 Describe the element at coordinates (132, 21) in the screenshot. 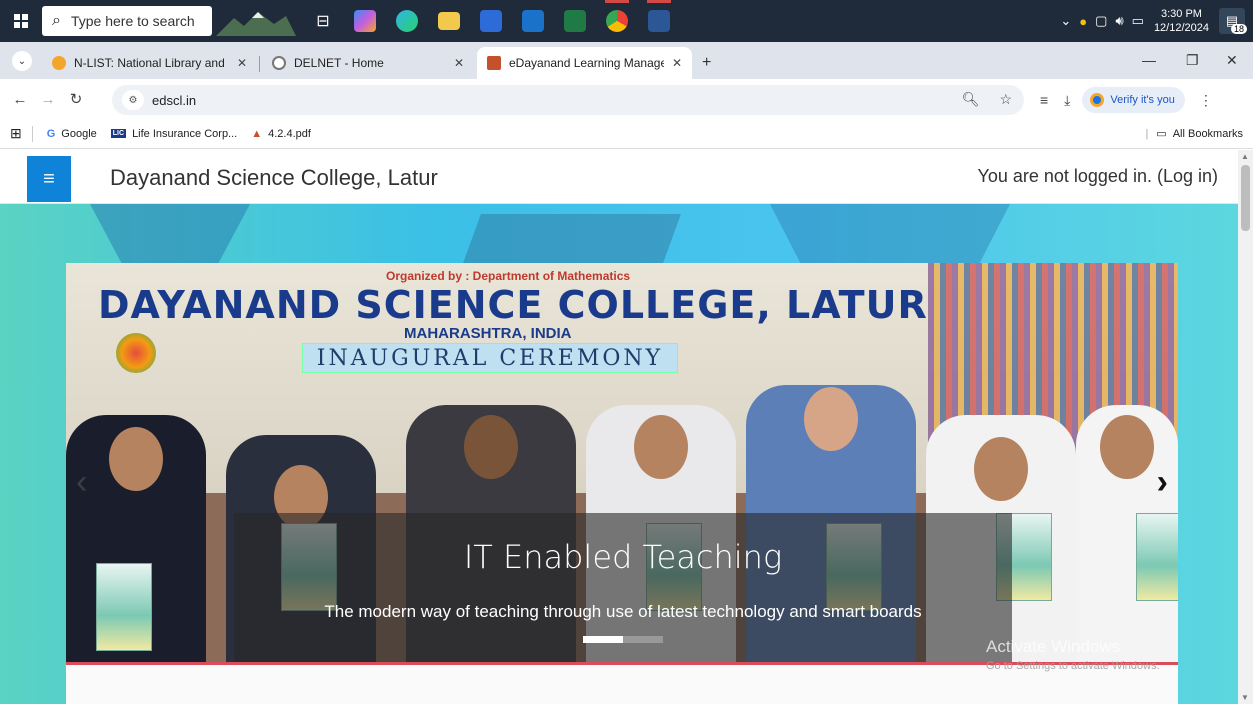

I see `taskbar-search-placeholder: Type here to search` at that location.